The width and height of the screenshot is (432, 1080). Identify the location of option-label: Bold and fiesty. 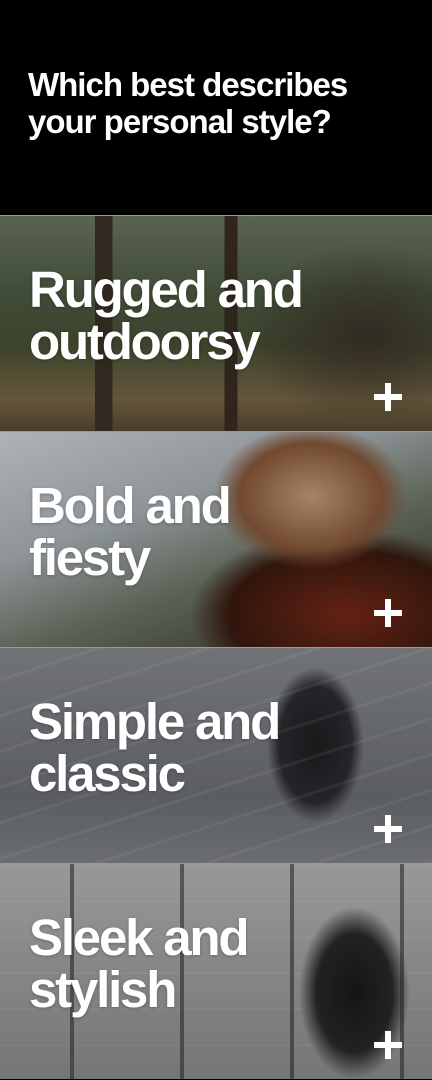
(130, 531).